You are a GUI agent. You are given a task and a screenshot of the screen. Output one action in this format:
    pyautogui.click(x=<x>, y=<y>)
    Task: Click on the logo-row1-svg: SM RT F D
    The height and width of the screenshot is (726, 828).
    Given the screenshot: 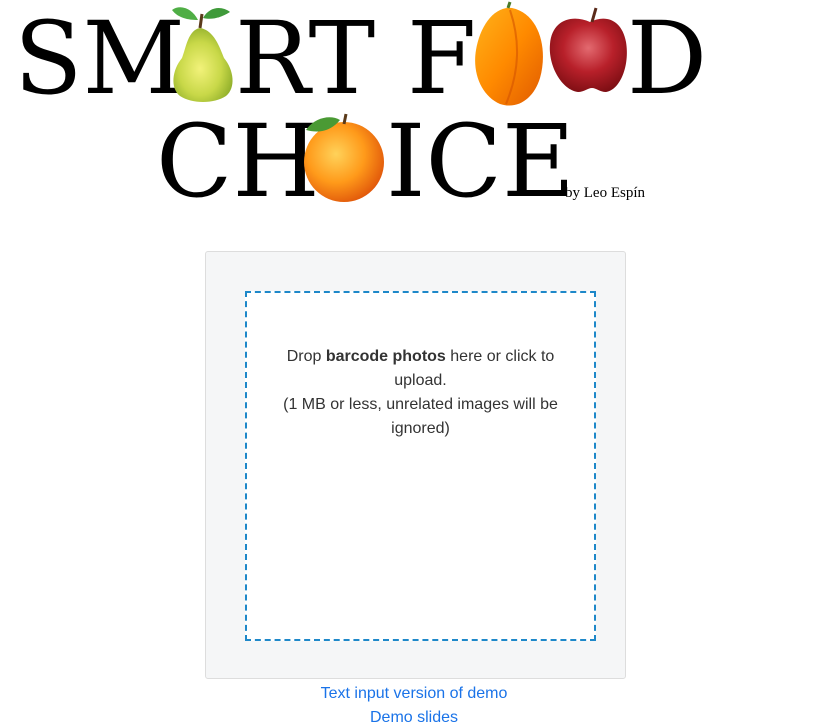 What is the action you would take?
    pyautogui.click(x=360, y=55)
    